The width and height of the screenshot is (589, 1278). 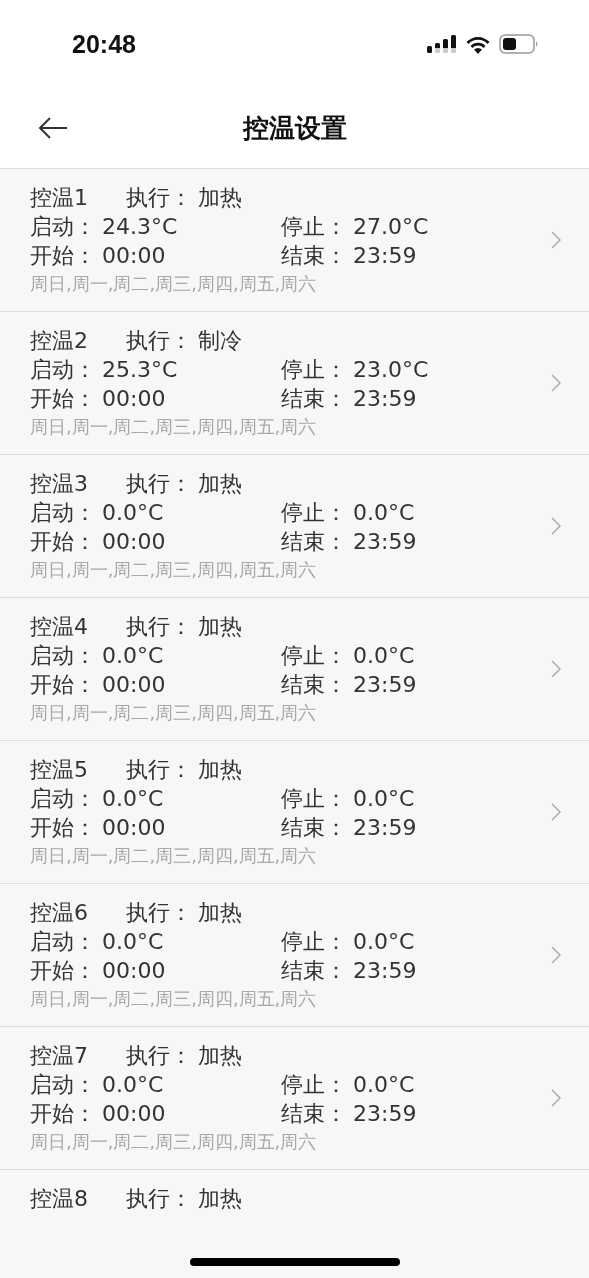 What do you see at coordinates (59, 341) in the screenshot?
I see `rule-title: 控温2` at bounding box center [59, 341].